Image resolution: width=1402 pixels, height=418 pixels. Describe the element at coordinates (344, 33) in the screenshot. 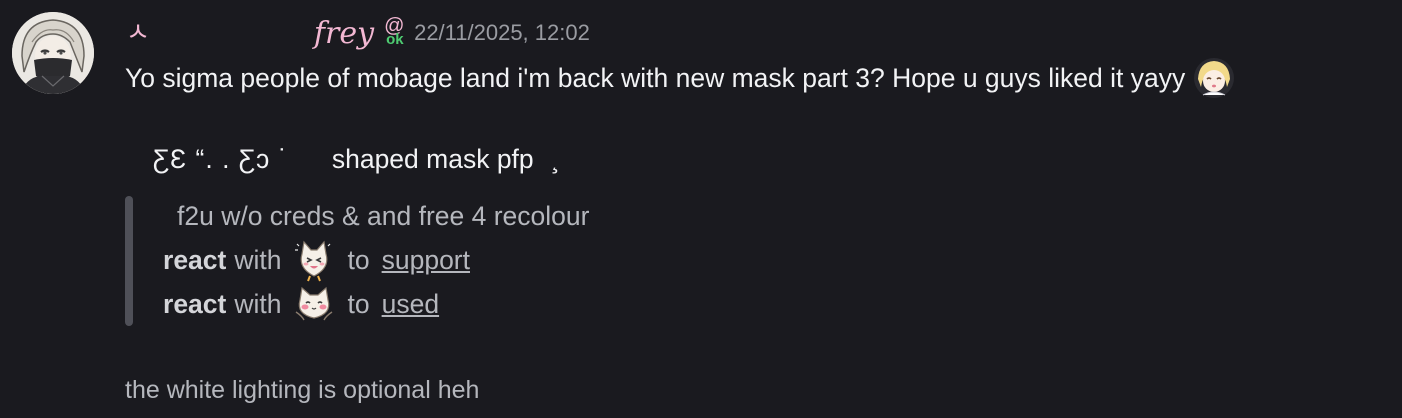

I see `username: frey` at that location.